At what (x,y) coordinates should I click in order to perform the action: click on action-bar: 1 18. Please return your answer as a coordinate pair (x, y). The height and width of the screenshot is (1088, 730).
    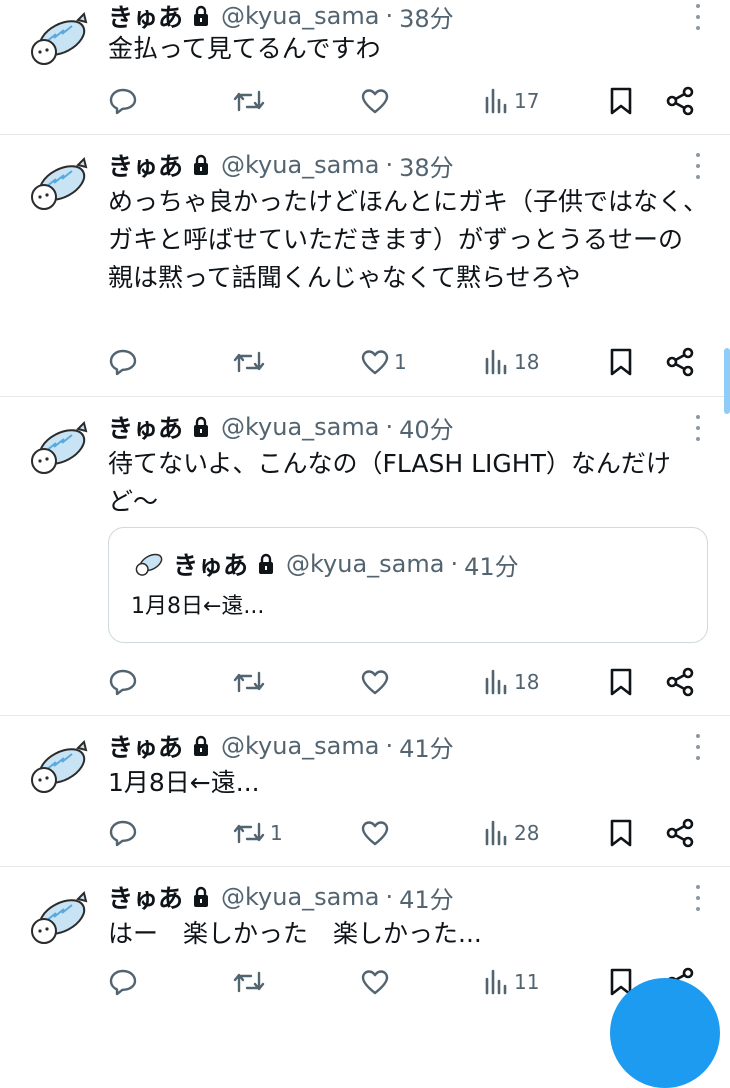
    Looking at the image, I should click on (365, 362).